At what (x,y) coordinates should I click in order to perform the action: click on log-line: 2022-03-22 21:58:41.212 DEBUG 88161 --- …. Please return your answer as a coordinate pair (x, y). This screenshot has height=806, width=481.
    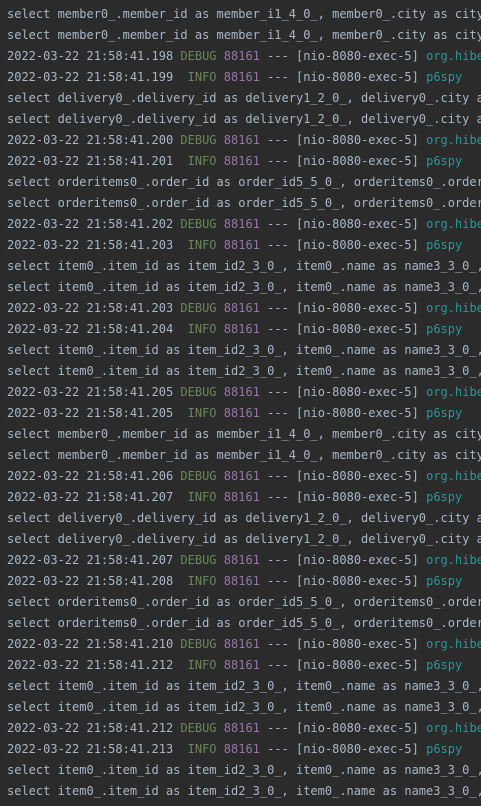
    Looking at the image, I should click on (240, 728).